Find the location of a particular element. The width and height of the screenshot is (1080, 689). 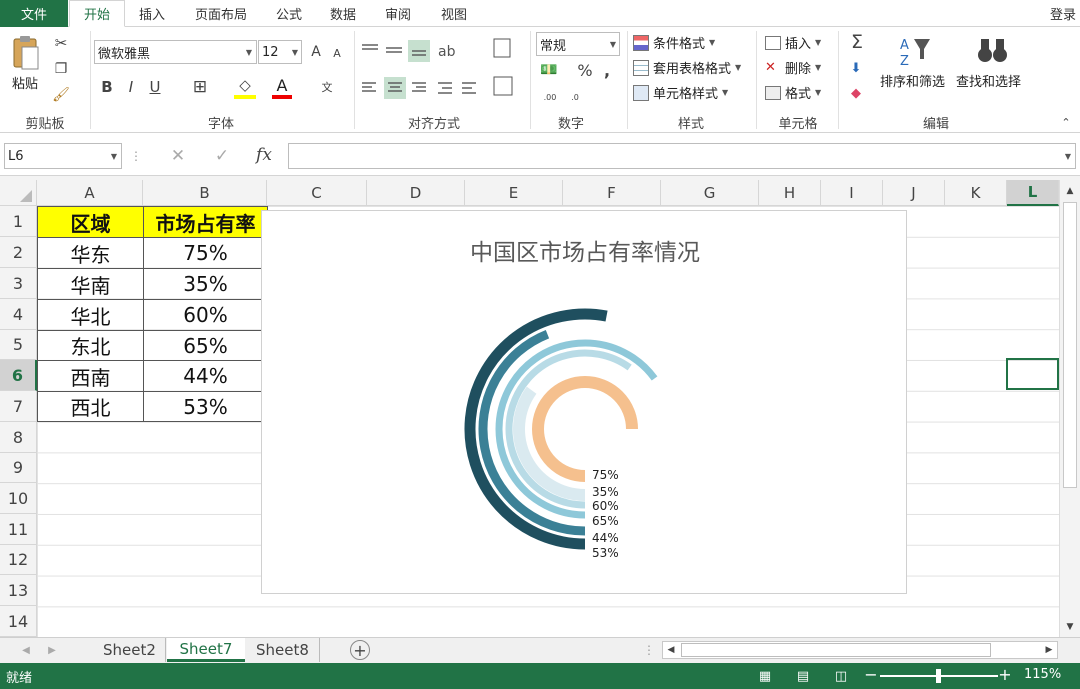

select-all-corner is located at coordinates (18, 193).